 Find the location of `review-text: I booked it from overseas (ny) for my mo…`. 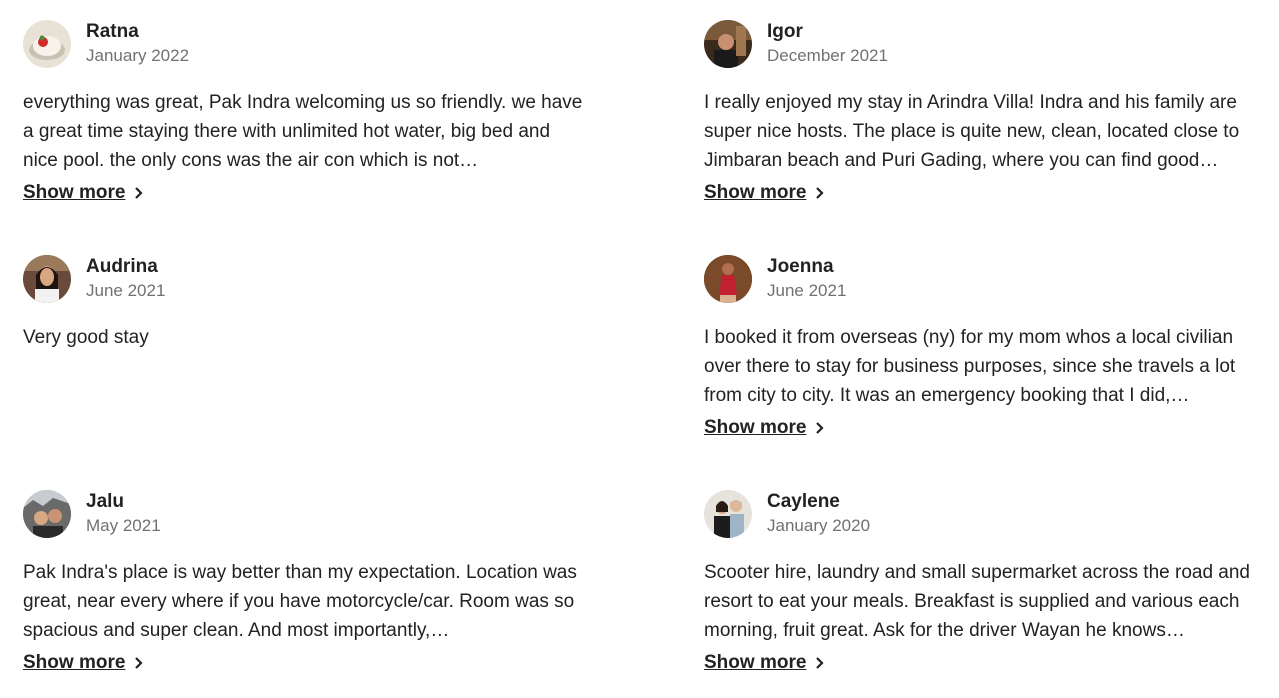

review-text: I booked it from overseas (ny) for my mo… is located at coordinates (970, 366).